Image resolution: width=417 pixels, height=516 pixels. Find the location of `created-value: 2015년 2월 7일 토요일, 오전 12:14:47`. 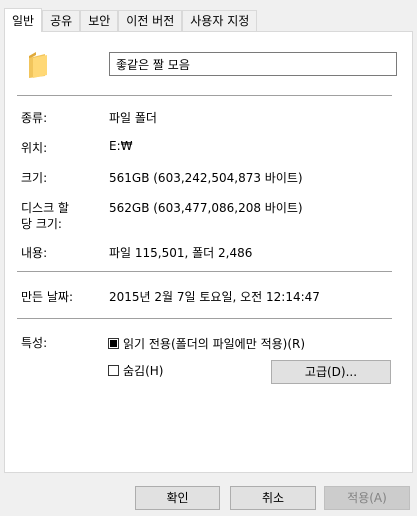

created-value: 2015년 2월 7일 토요일, 오전 12:14:47 is located at coordinates (214, 297).